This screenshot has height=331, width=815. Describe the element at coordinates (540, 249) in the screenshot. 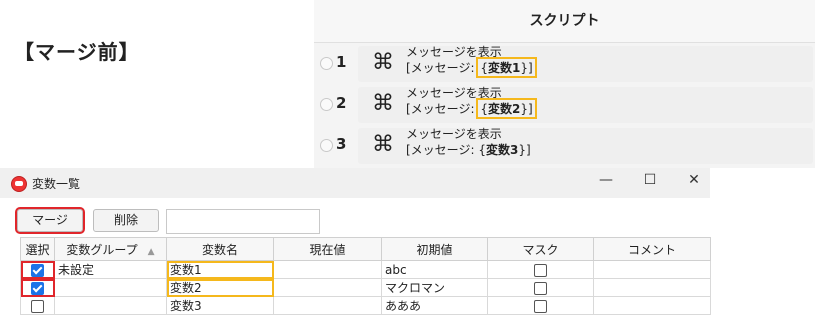

I see `column-header-mask: マスク` at that location.